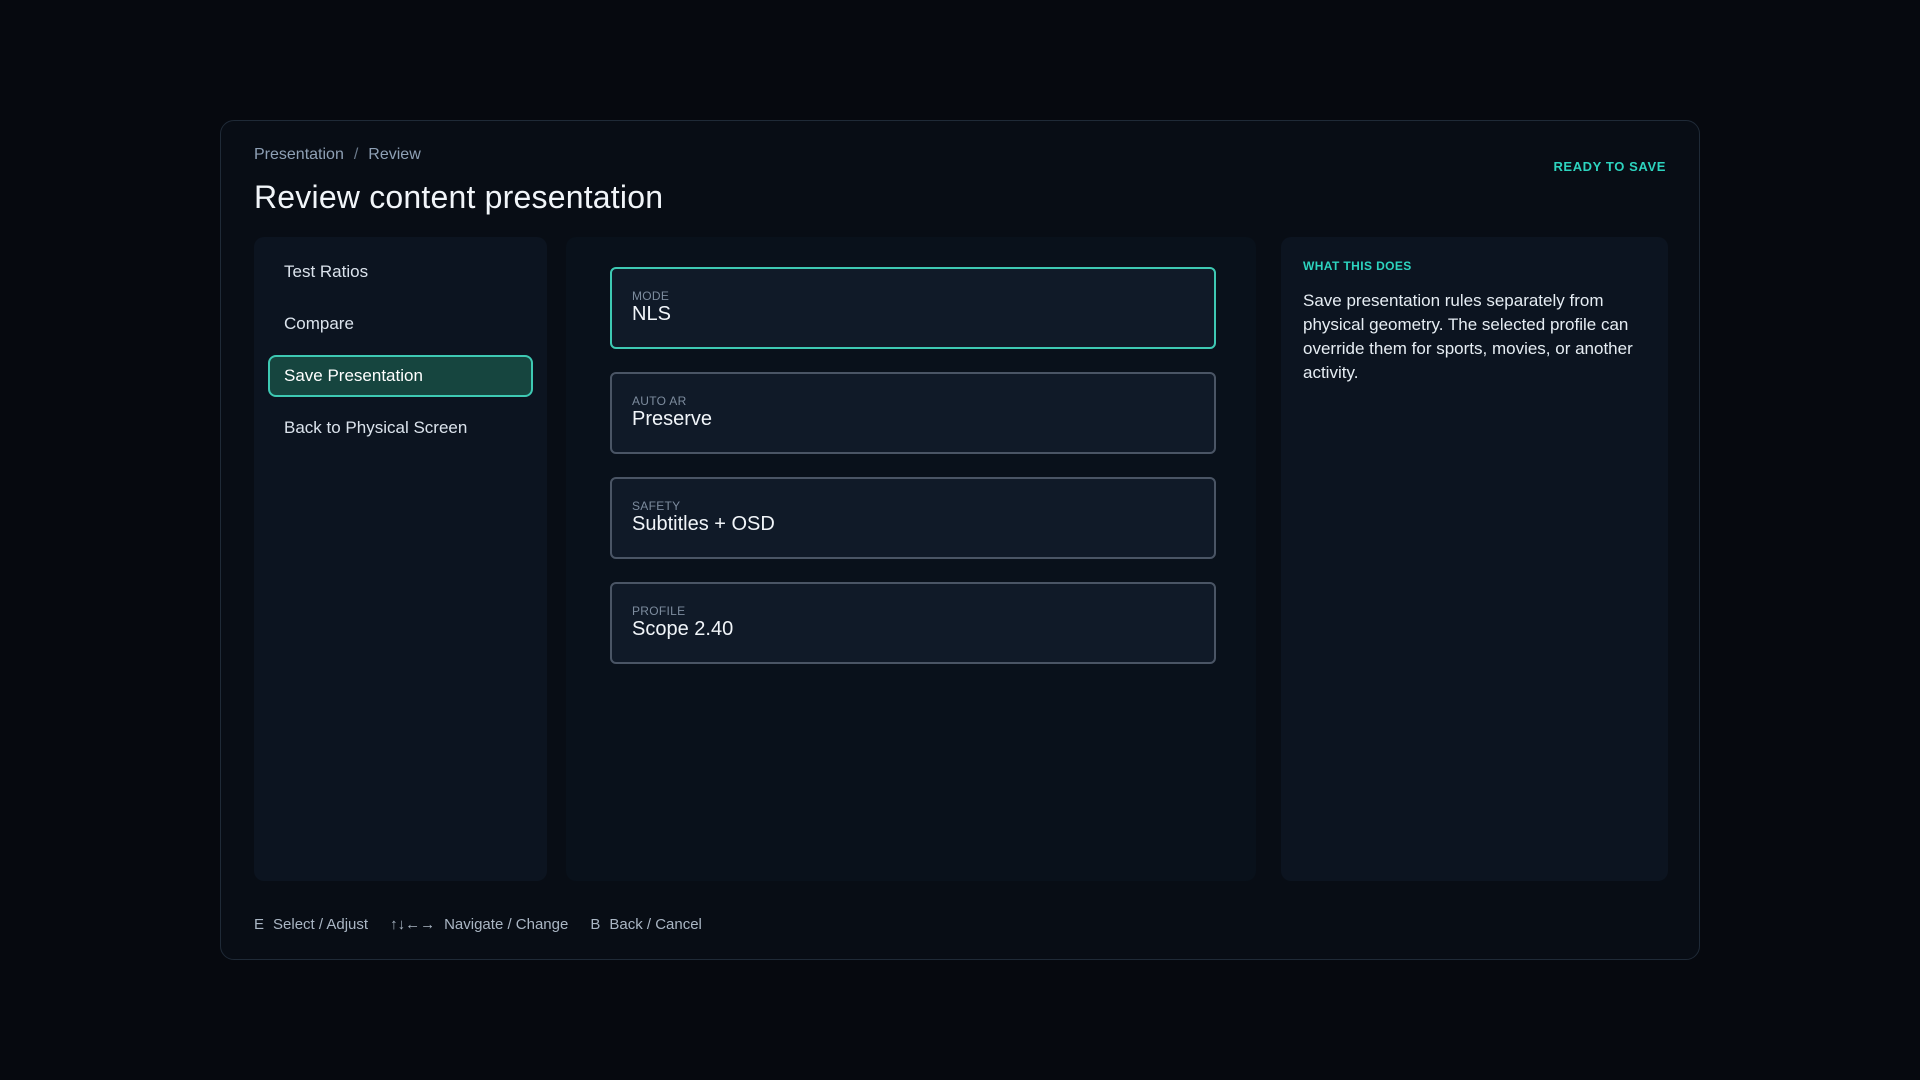 This screenshot has height=1080, width=1920. I want to click on breadcrumb: Presentation / Review, so click(337, 155).